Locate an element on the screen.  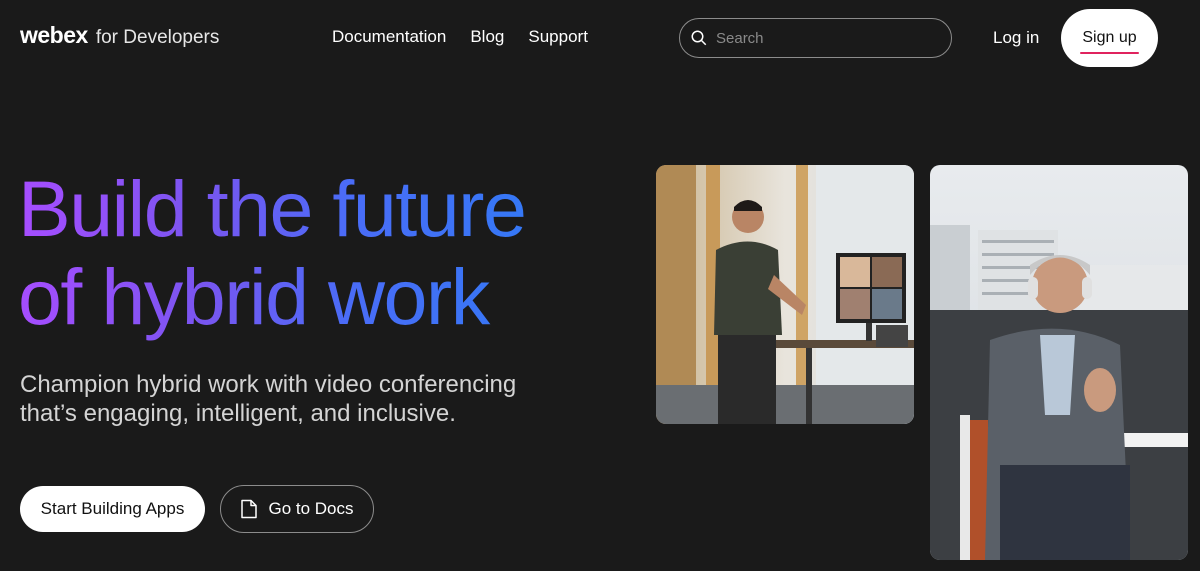
webex-logo: webex is located at coordinates (54, 35).